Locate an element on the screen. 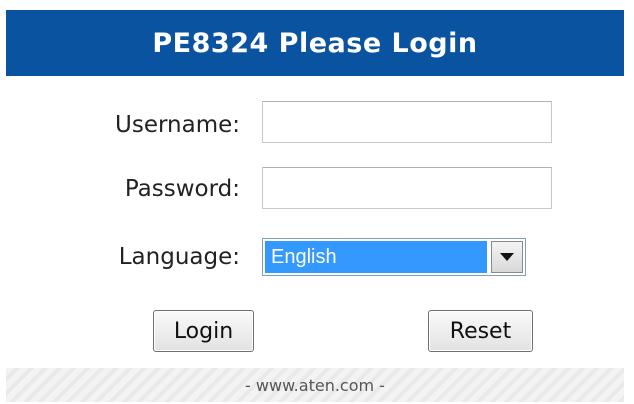 This screenshot has width=634, height=404. page-title: PE8324 Please Login is located at coordinates (315, 43).